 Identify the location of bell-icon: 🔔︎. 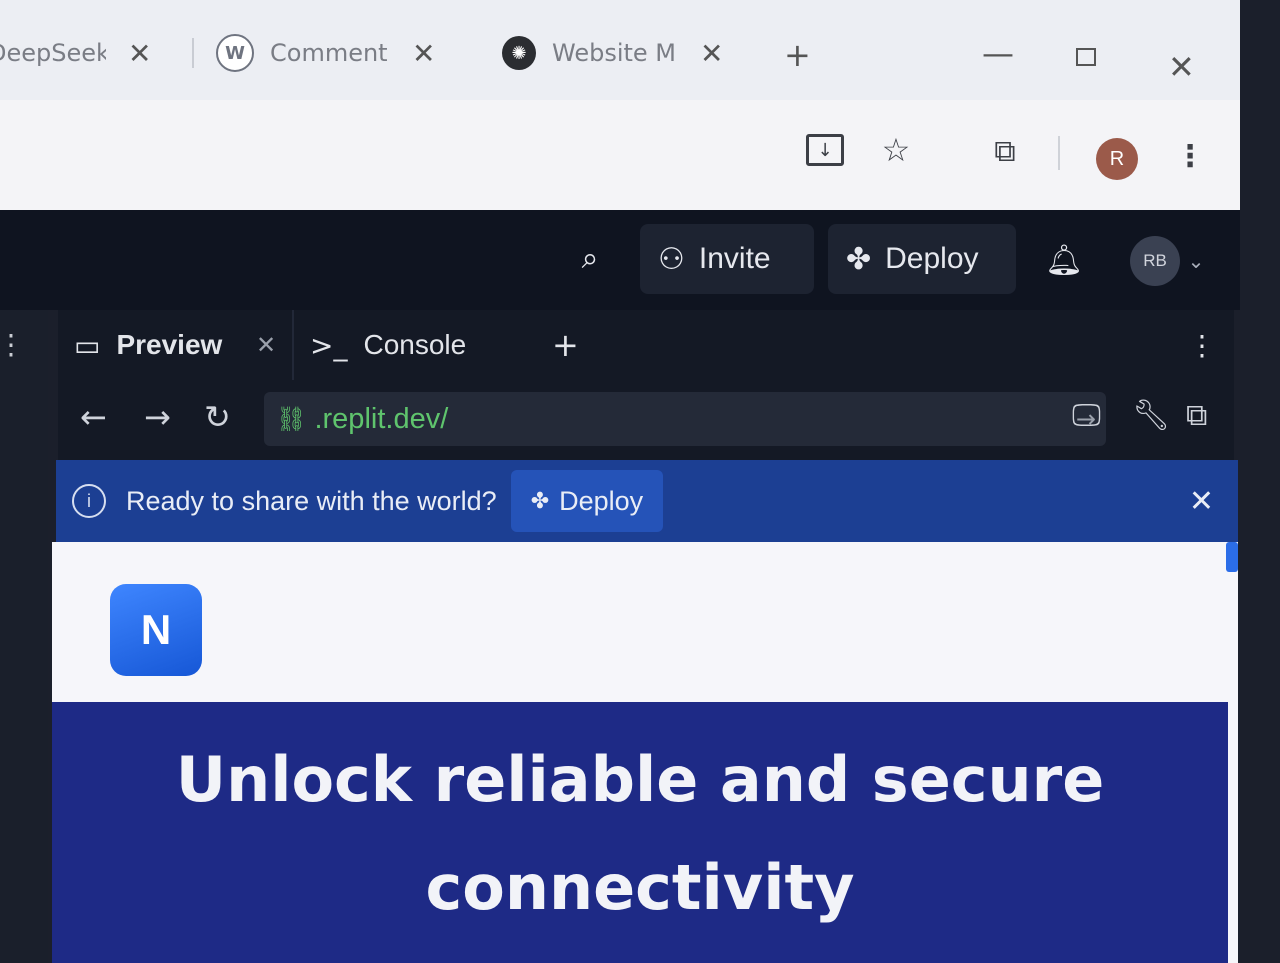
(1064, 260).